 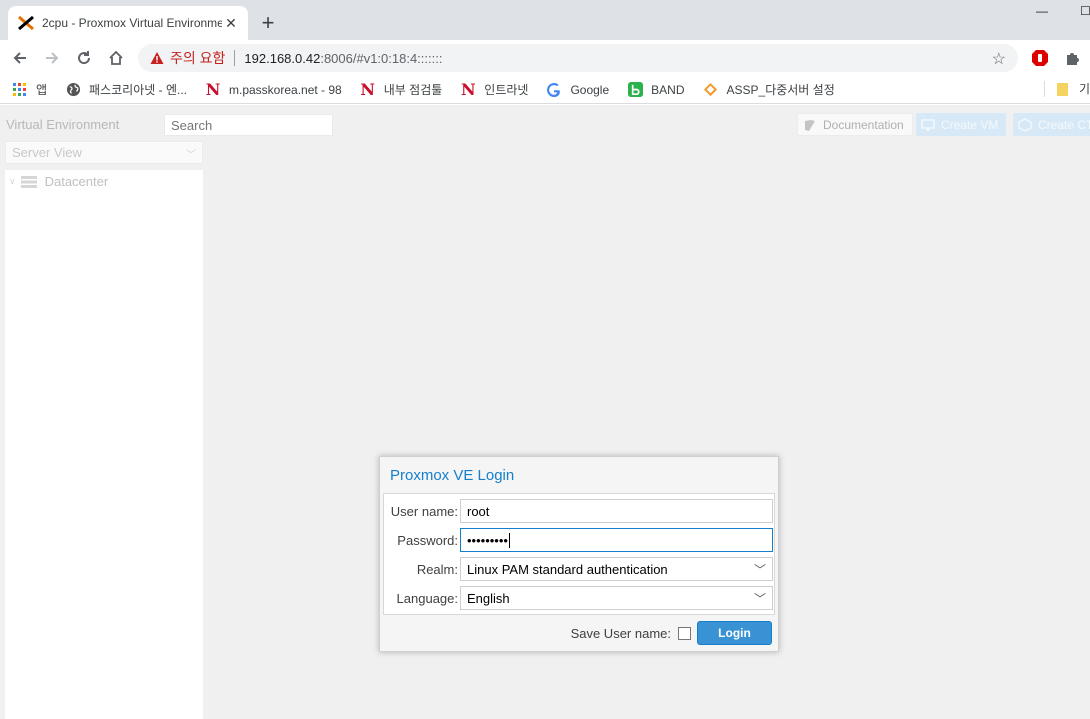 I want to click on realm-value: Linux PAM standard authentication, so click(x=567, y=569).